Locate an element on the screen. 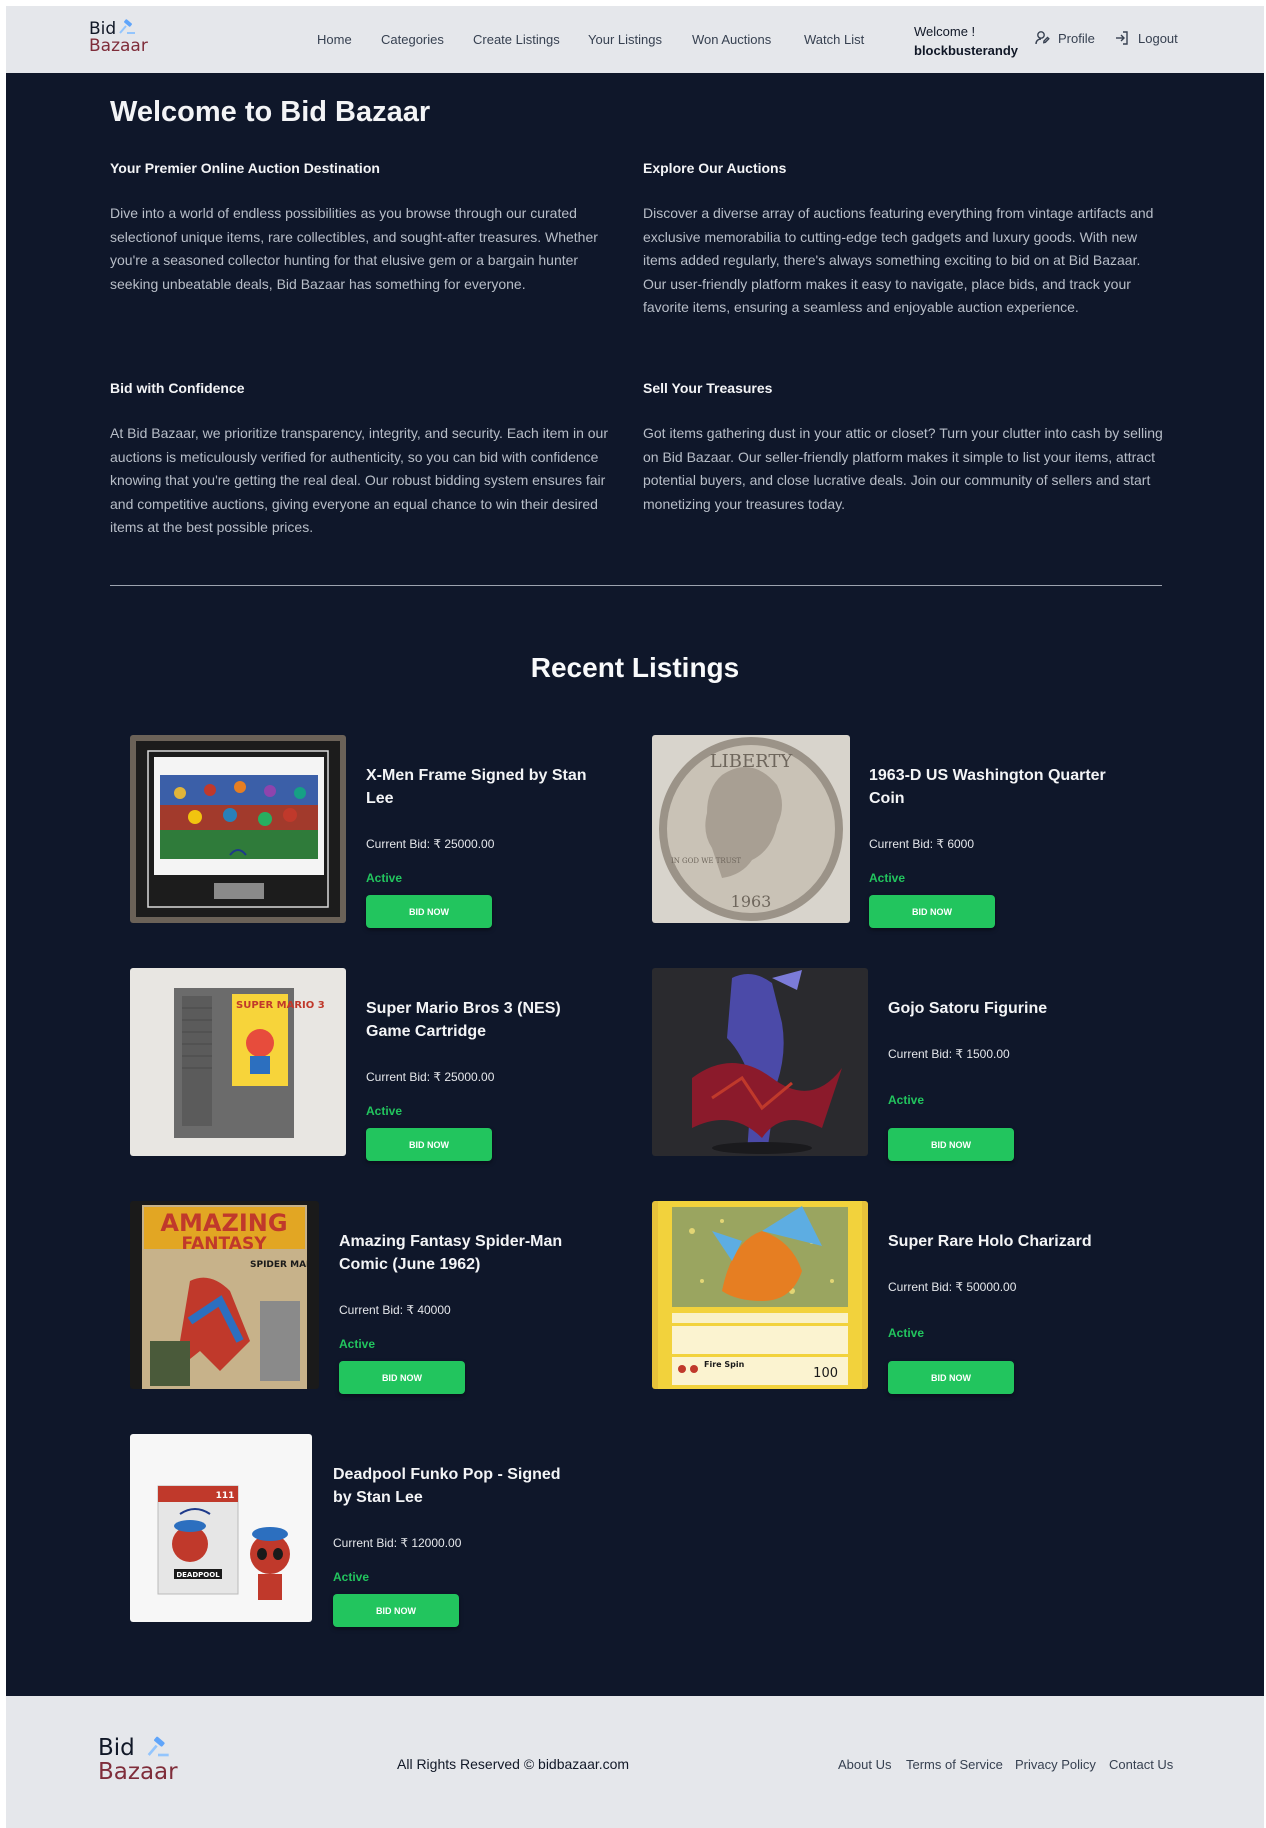 The image size is (1266, 1828). comic-tag-spider-man: SPIDER MAN is located at coordinates (282, 1265).